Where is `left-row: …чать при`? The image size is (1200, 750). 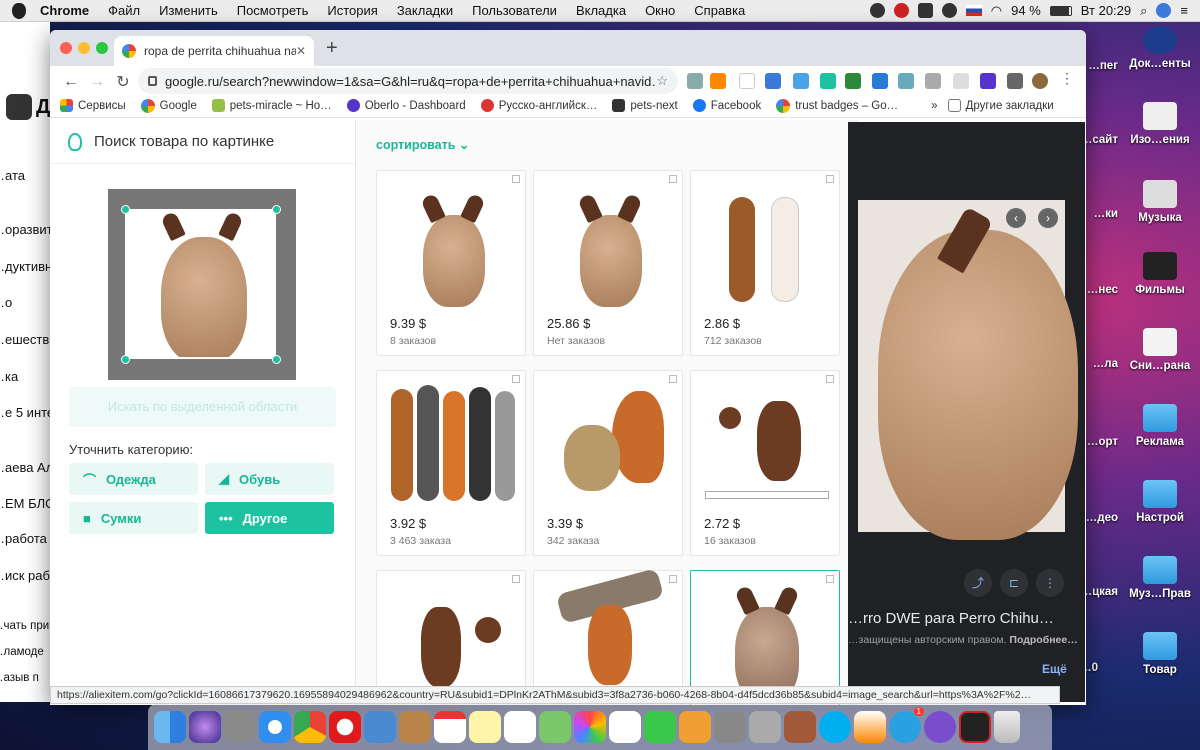
left-row: …чать при is located at coordinates (24, 626).